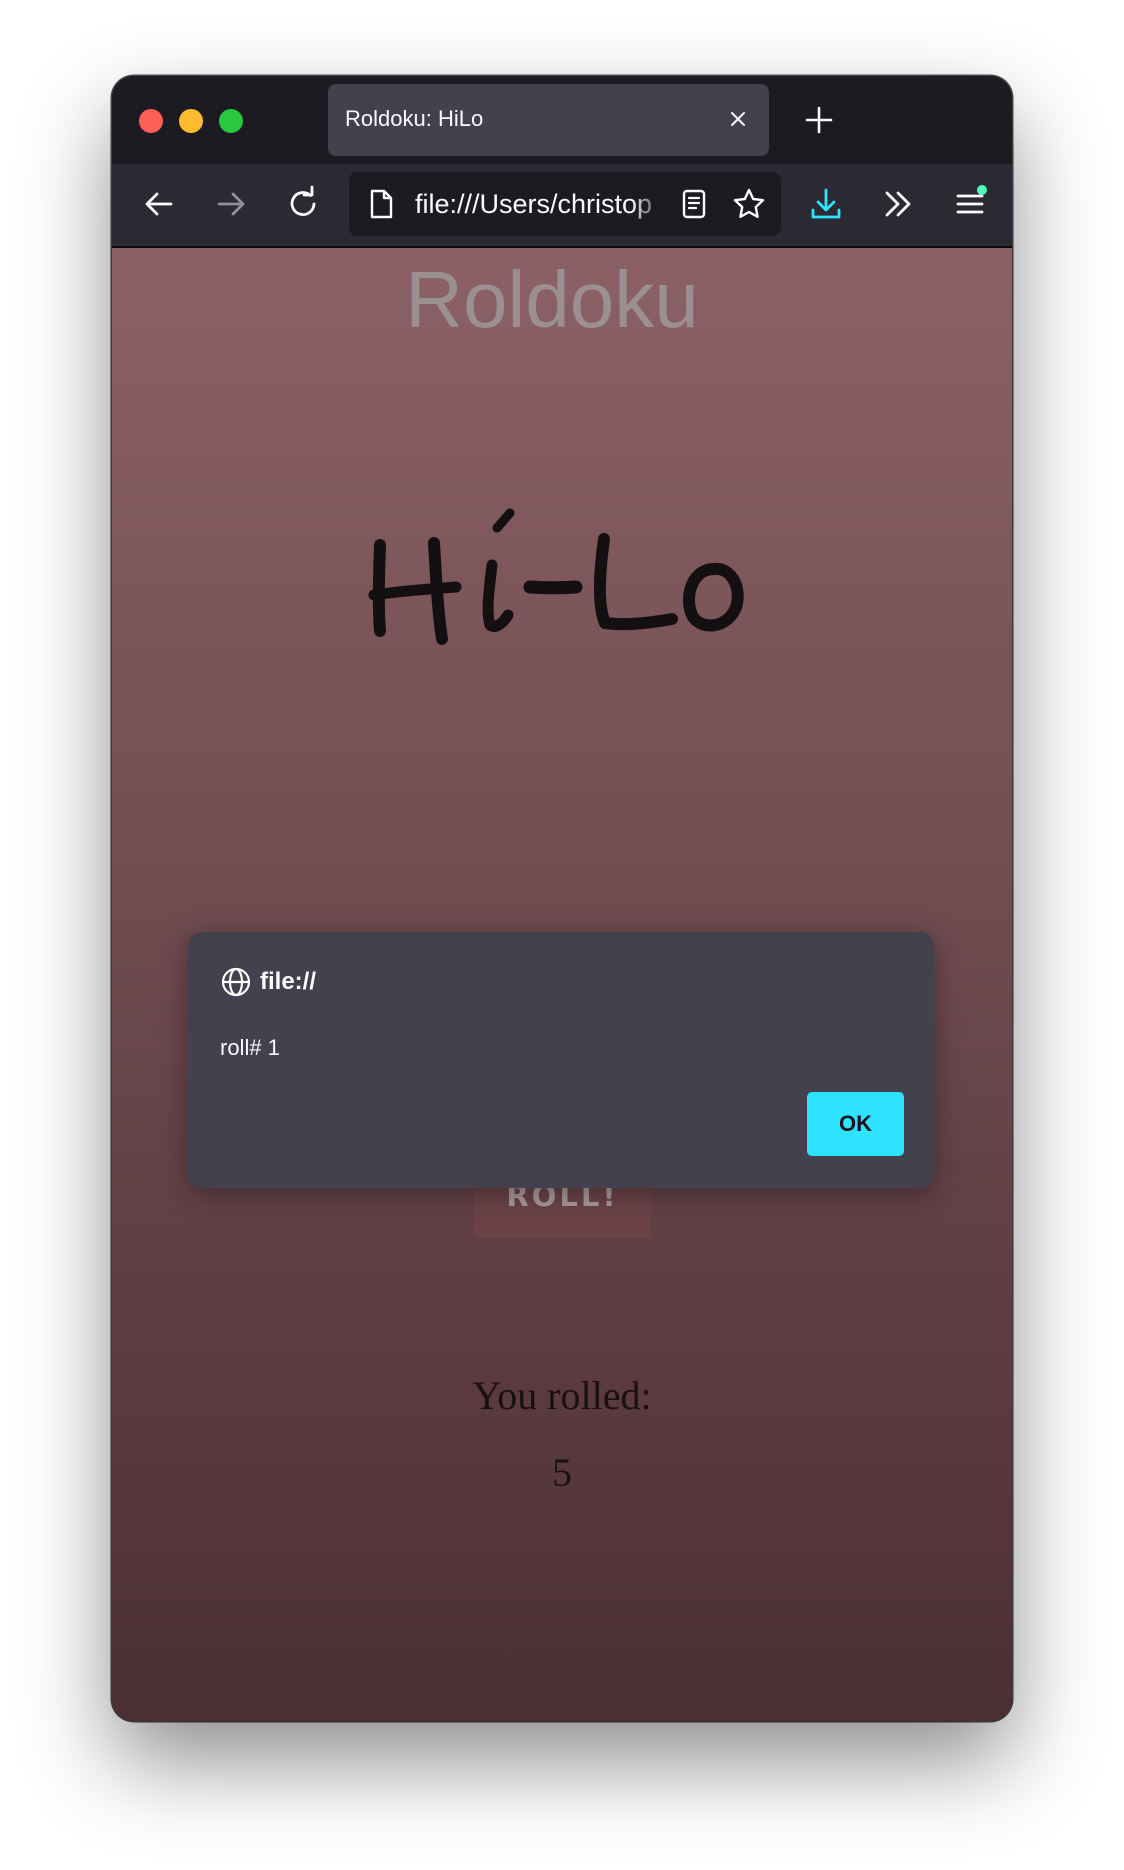  I want to click on dialog-message: roll# 1, so click(250, 1047).